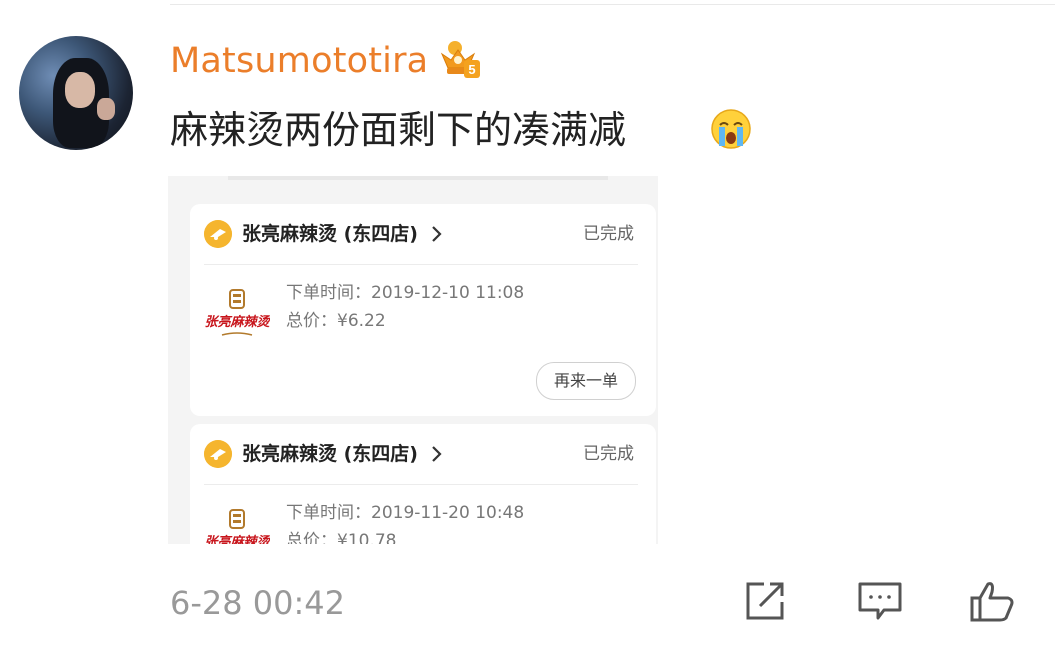 The width and height of the screenshot is (1055, 648). I want to click on crying-face-icon, so click(731, 129).